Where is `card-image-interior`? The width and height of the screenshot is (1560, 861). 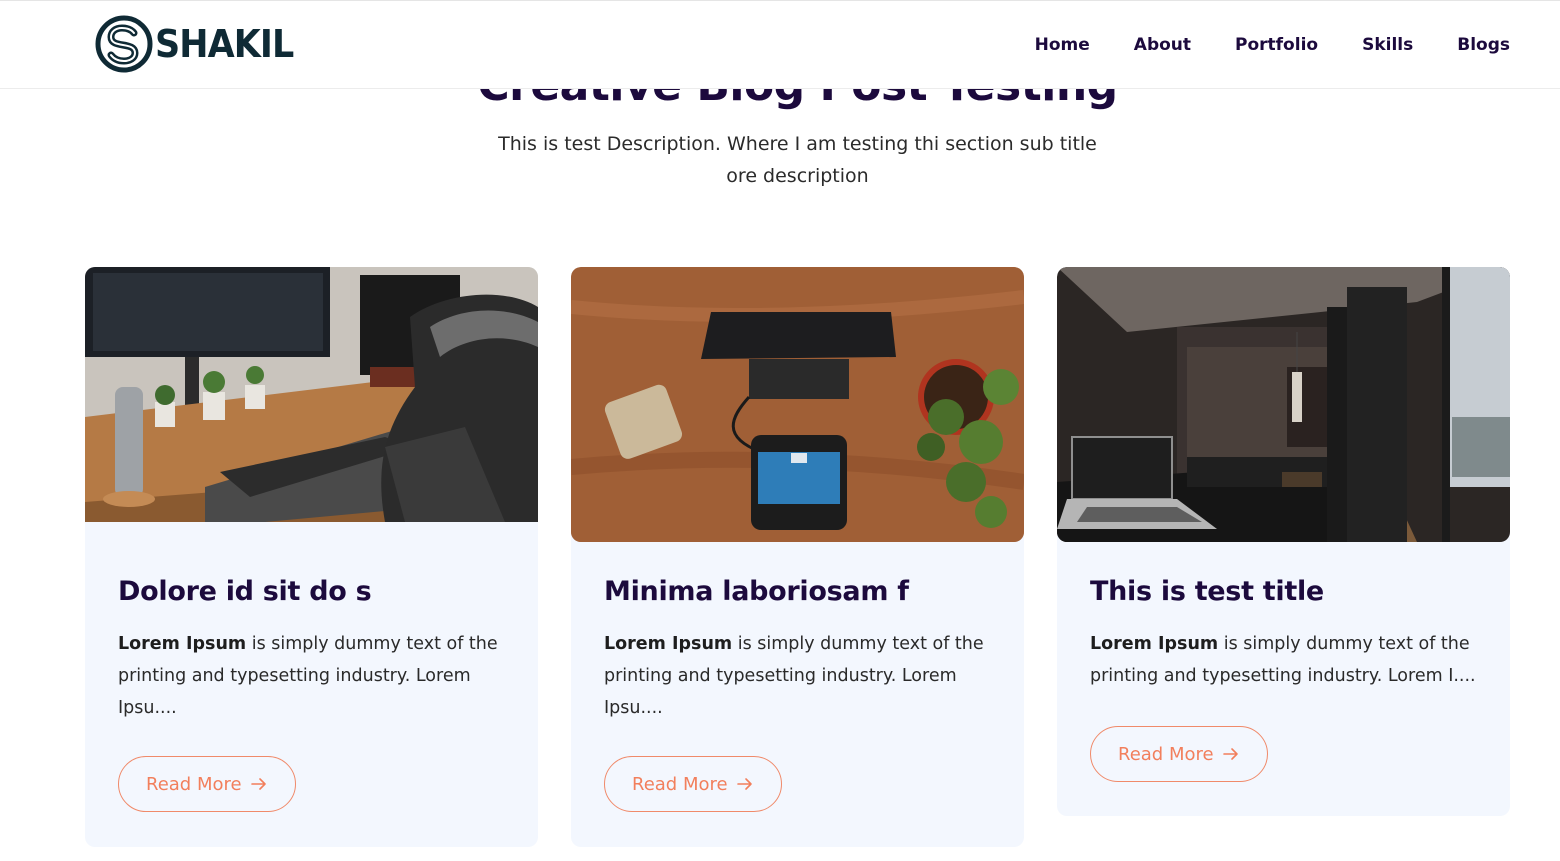
card-image-interior is located at coordinates (1283, 404).